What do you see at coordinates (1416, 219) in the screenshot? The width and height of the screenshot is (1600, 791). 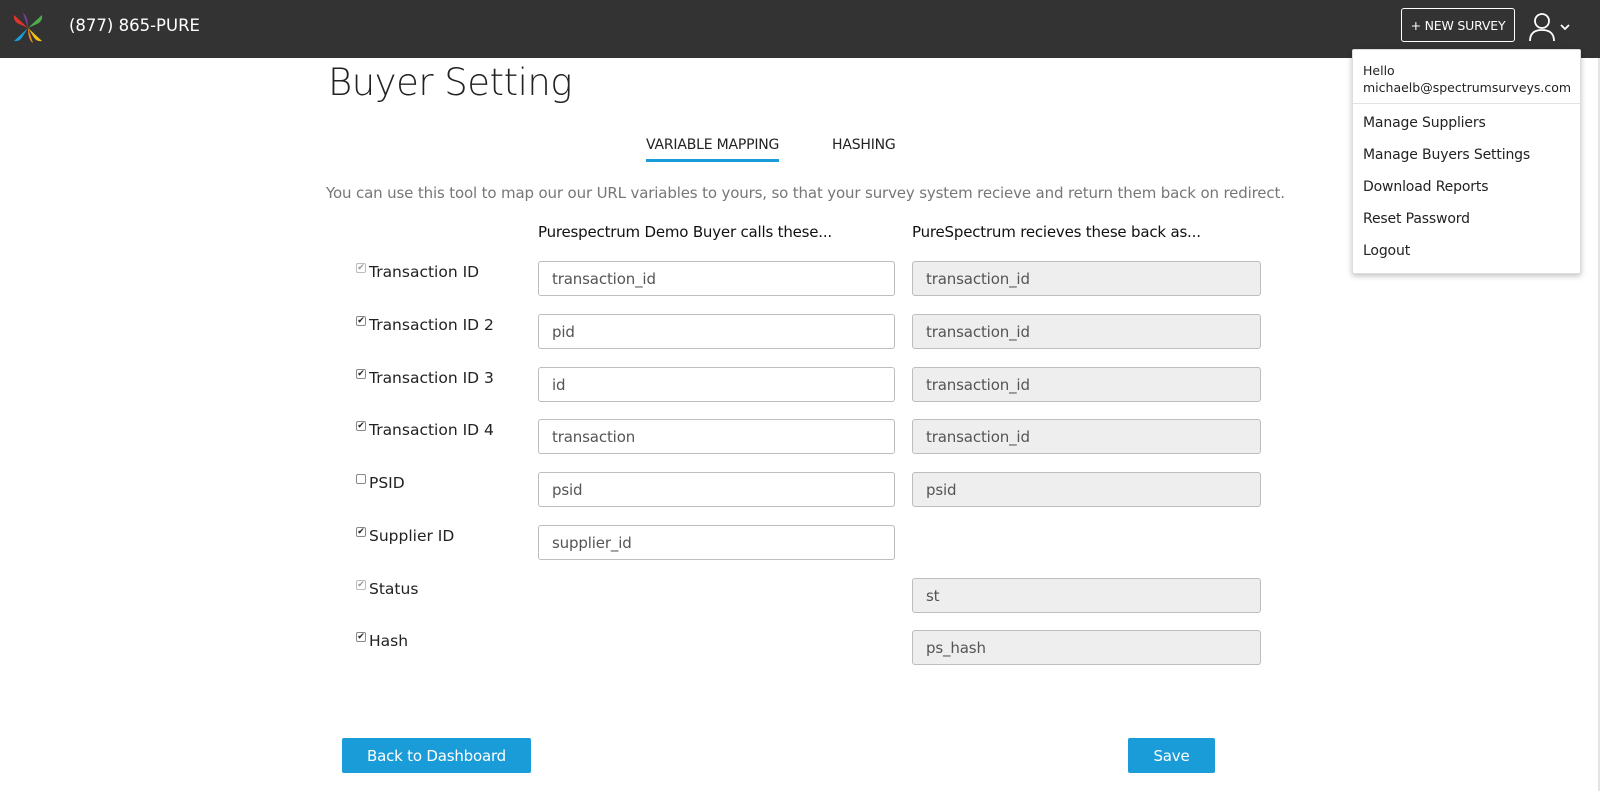 I see `menu-item-reset-password: Reset Password` at bounding box center [1416, 219].